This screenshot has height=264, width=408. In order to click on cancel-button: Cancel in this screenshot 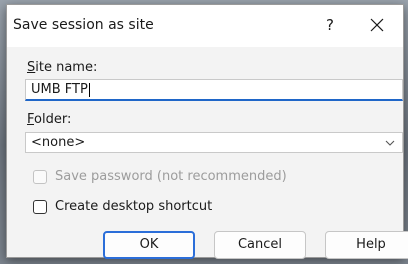, I will do `click(260, 245)`.